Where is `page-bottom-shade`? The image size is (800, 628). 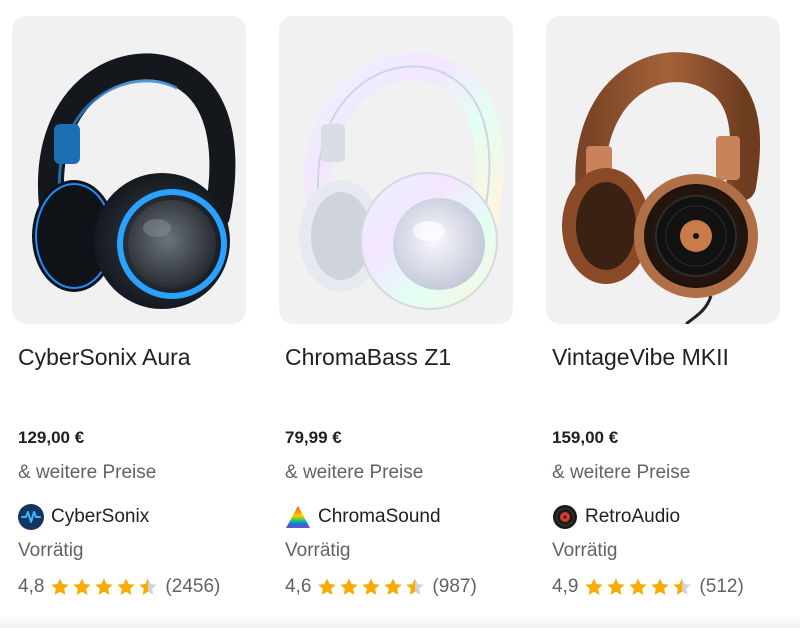 page-bottom-shade is located at coordinates (400, 621).